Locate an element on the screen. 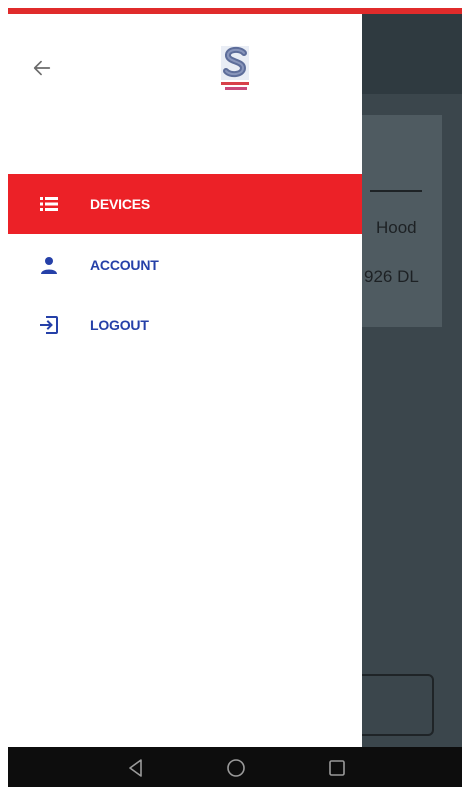 The height and width of the screenshot is (787, 462). menu-item-account-label: ACCOUNT is located at coordinates (124, 265).